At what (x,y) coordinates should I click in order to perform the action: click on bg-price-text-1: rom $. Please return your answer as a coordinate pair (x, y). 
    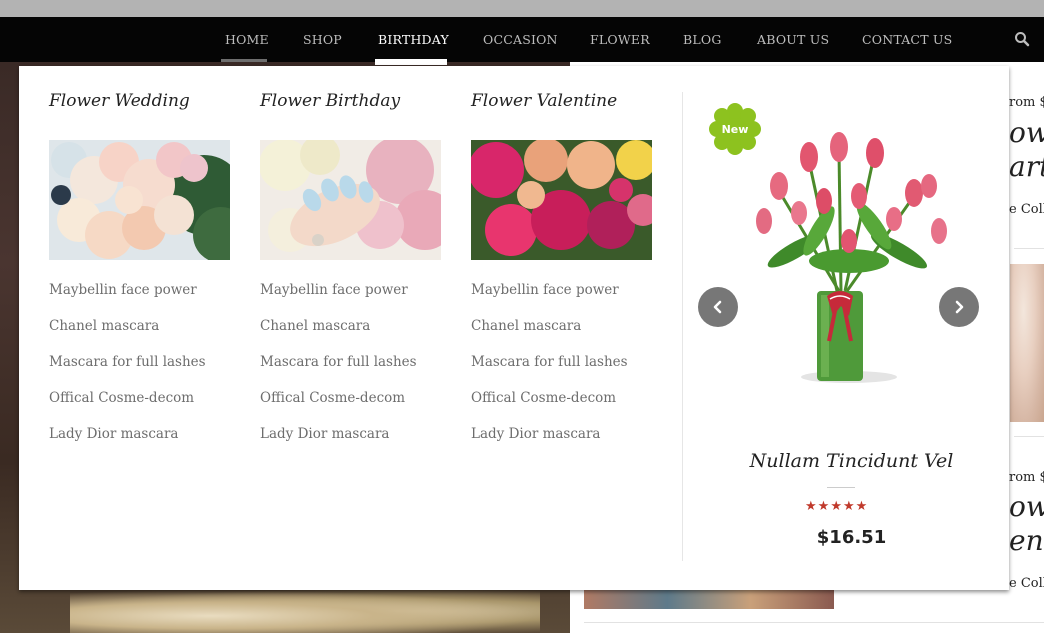
    Looking at the image, I should click on (1026, 102).